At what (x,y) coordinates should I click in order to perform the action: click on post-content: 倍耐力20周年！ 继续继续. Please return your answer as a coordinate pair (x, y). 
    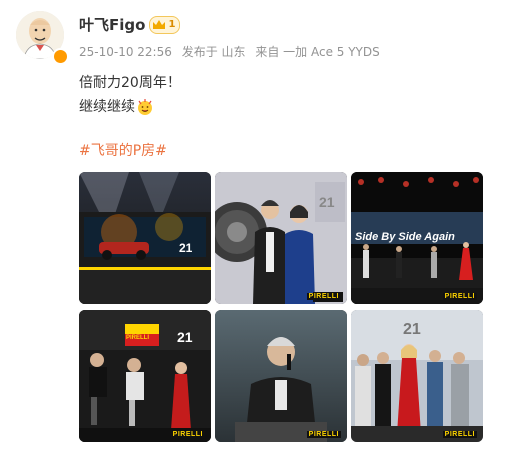
    Looking at the image, I should click on (130, 95).